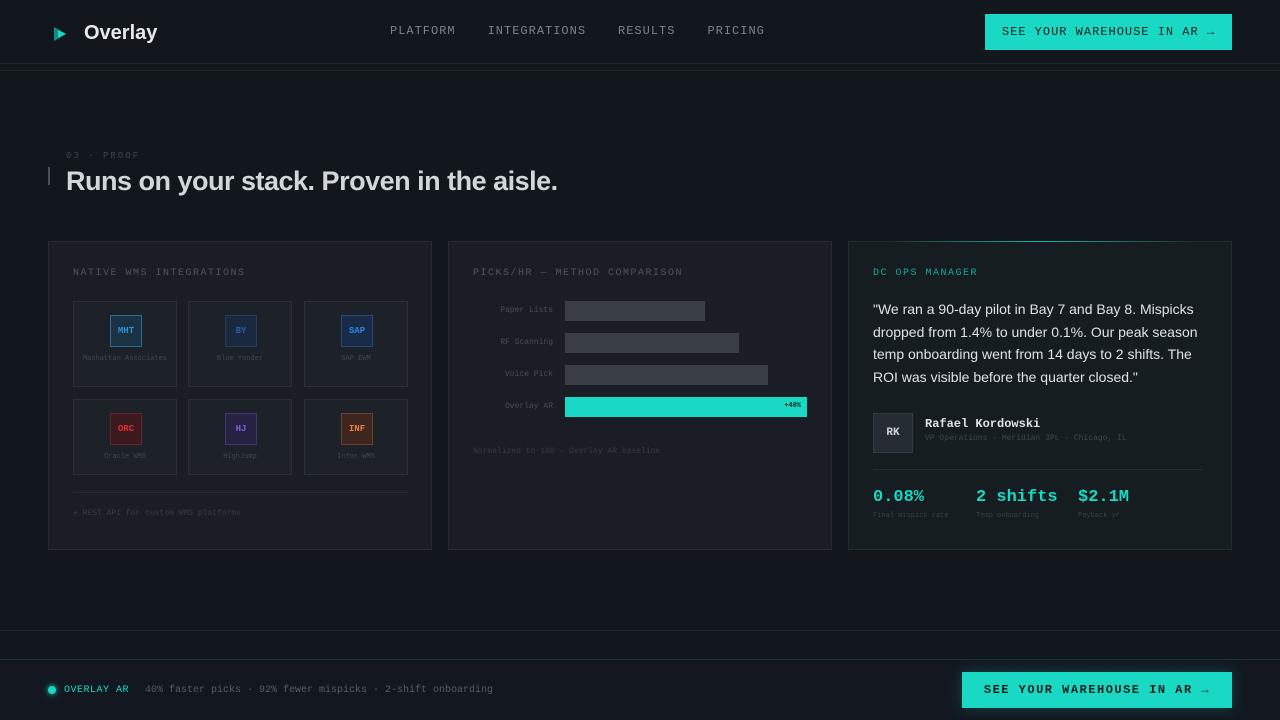  What do you see at coordinates (528, 406) in the screenshot?
I see `bar-label: Overlay AR` at bounding box center [528, 406].